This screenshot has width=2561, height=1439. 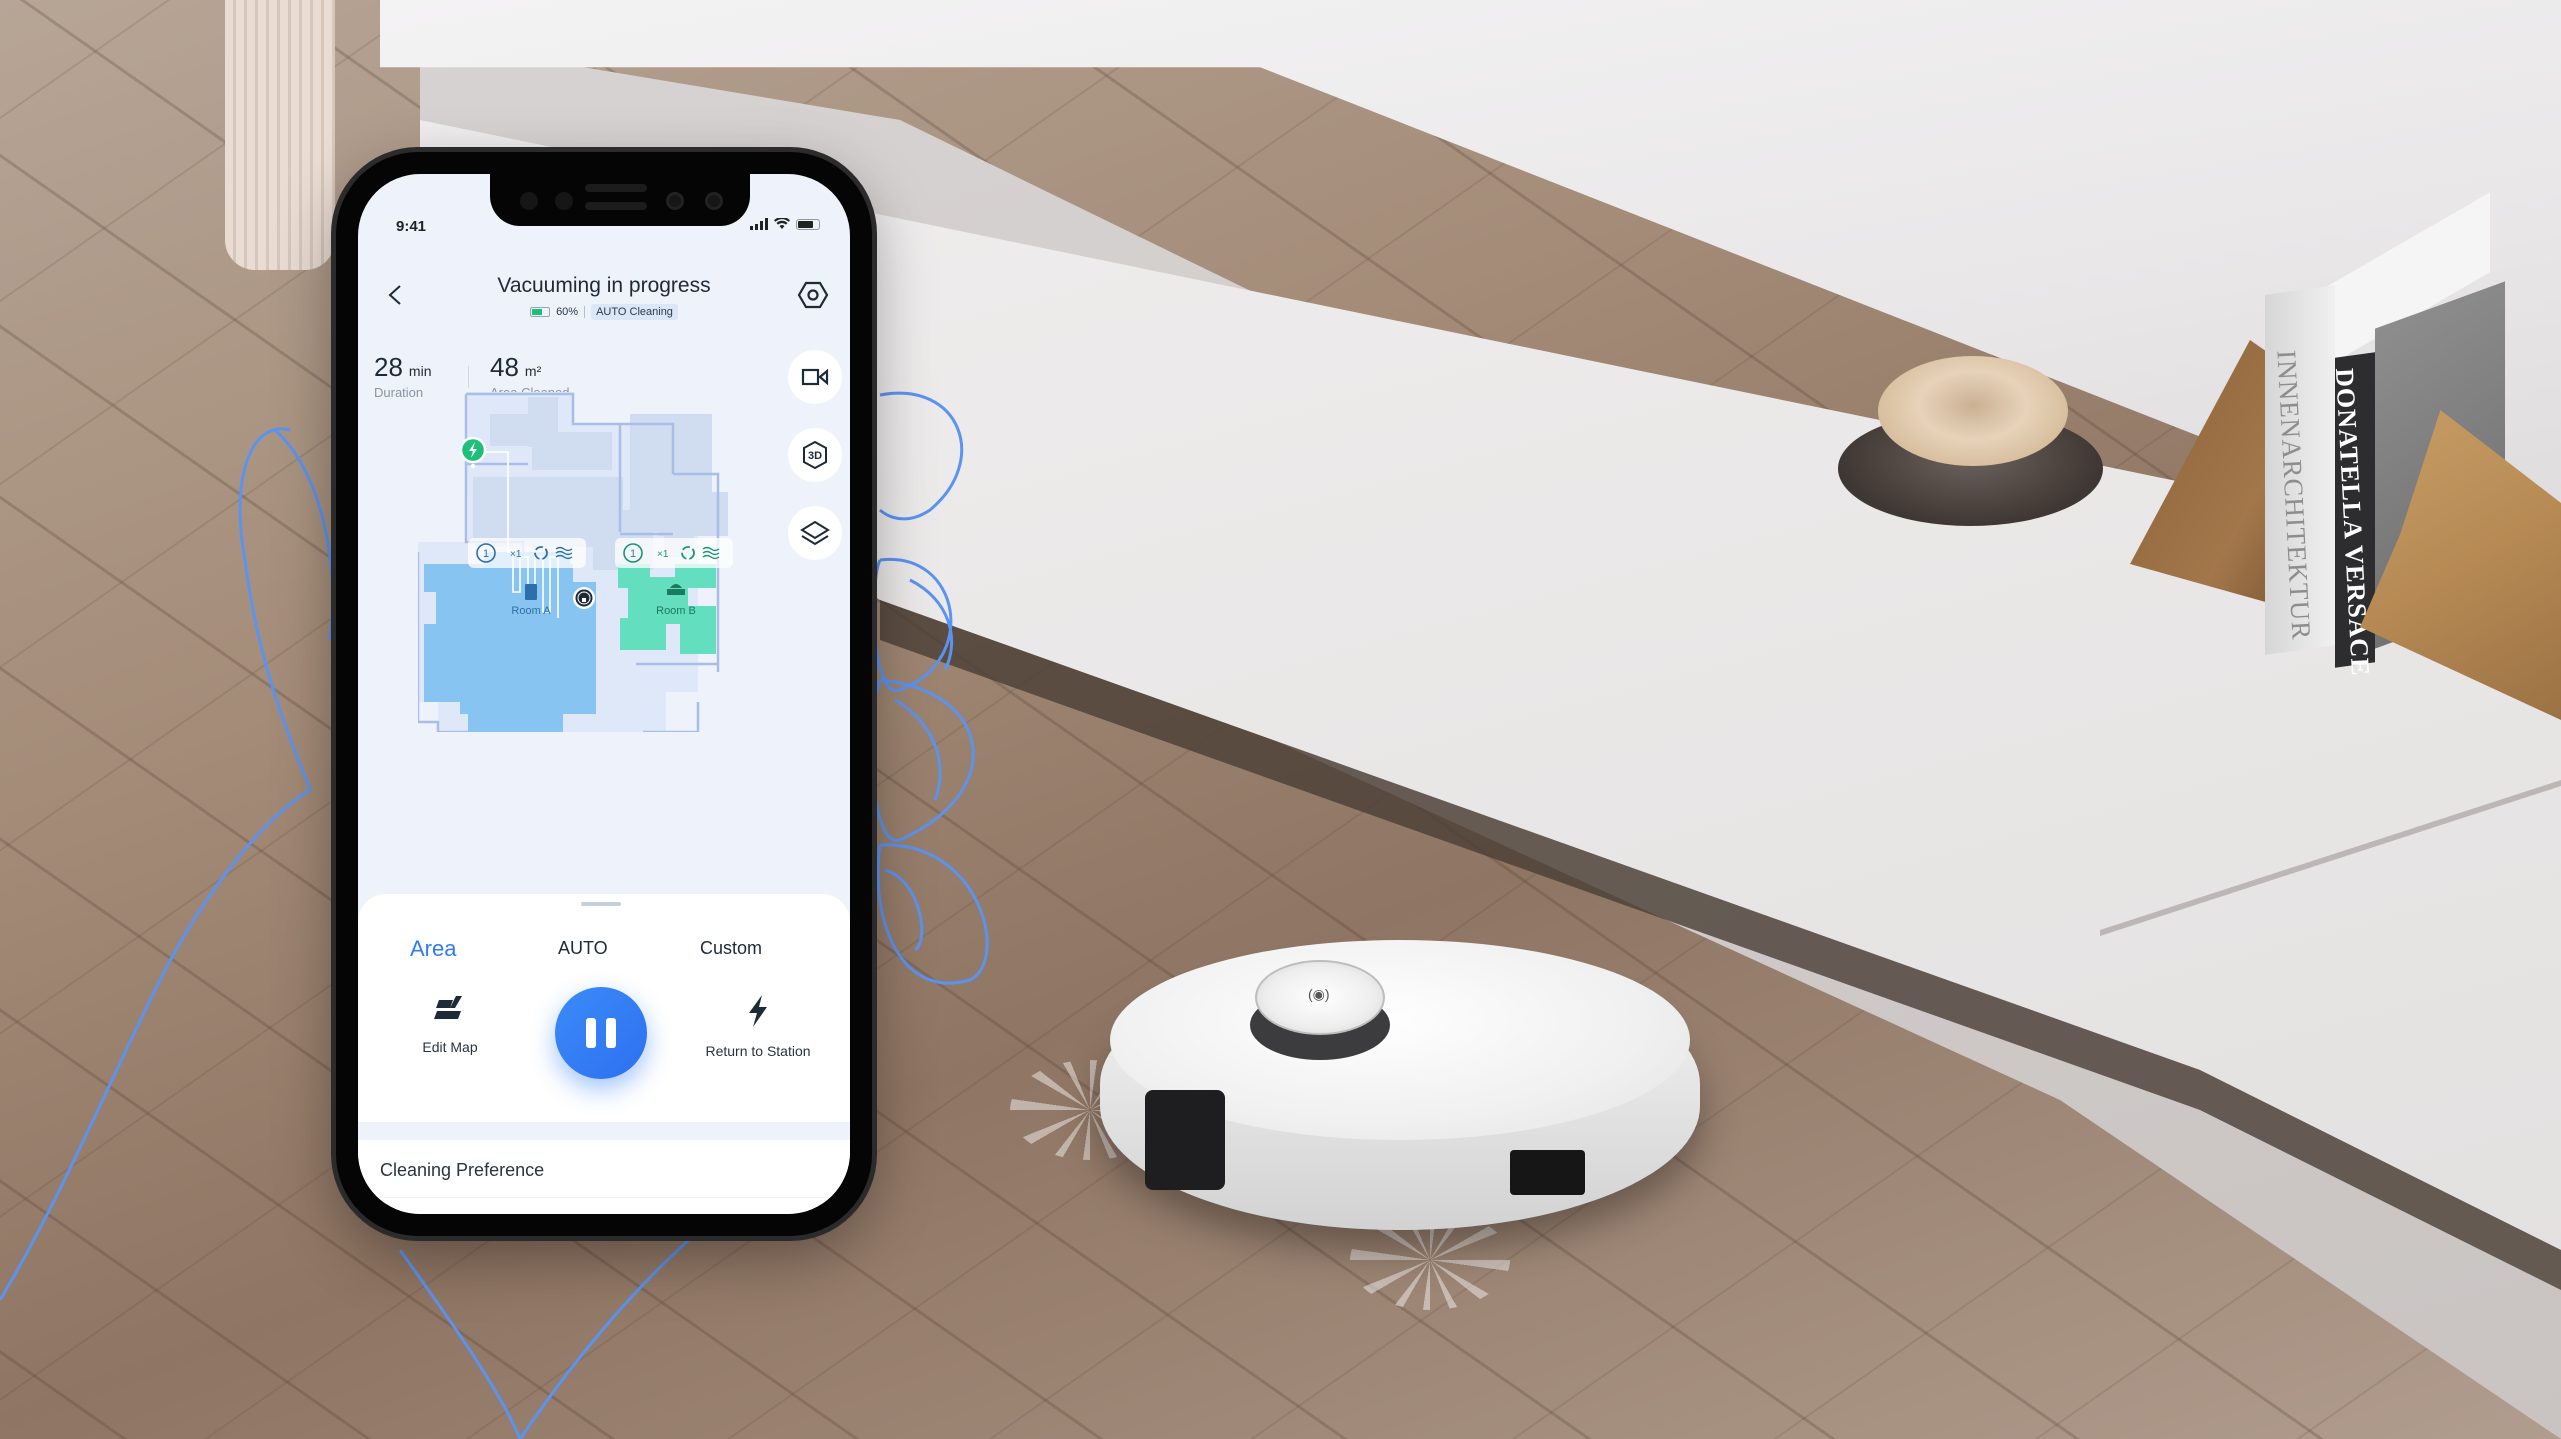 I want to click on room-a-order: 1, so click(x=486, y=554).